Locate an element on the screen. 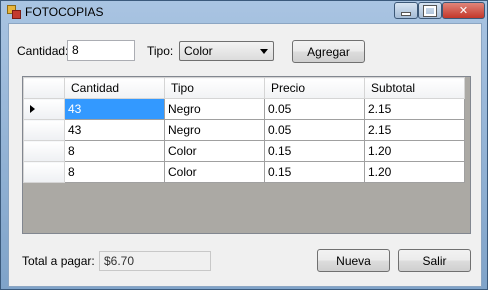 Image resolution: width=488 pixels, height=290 pixels. maximize-button is located at coordinates (430, 10).